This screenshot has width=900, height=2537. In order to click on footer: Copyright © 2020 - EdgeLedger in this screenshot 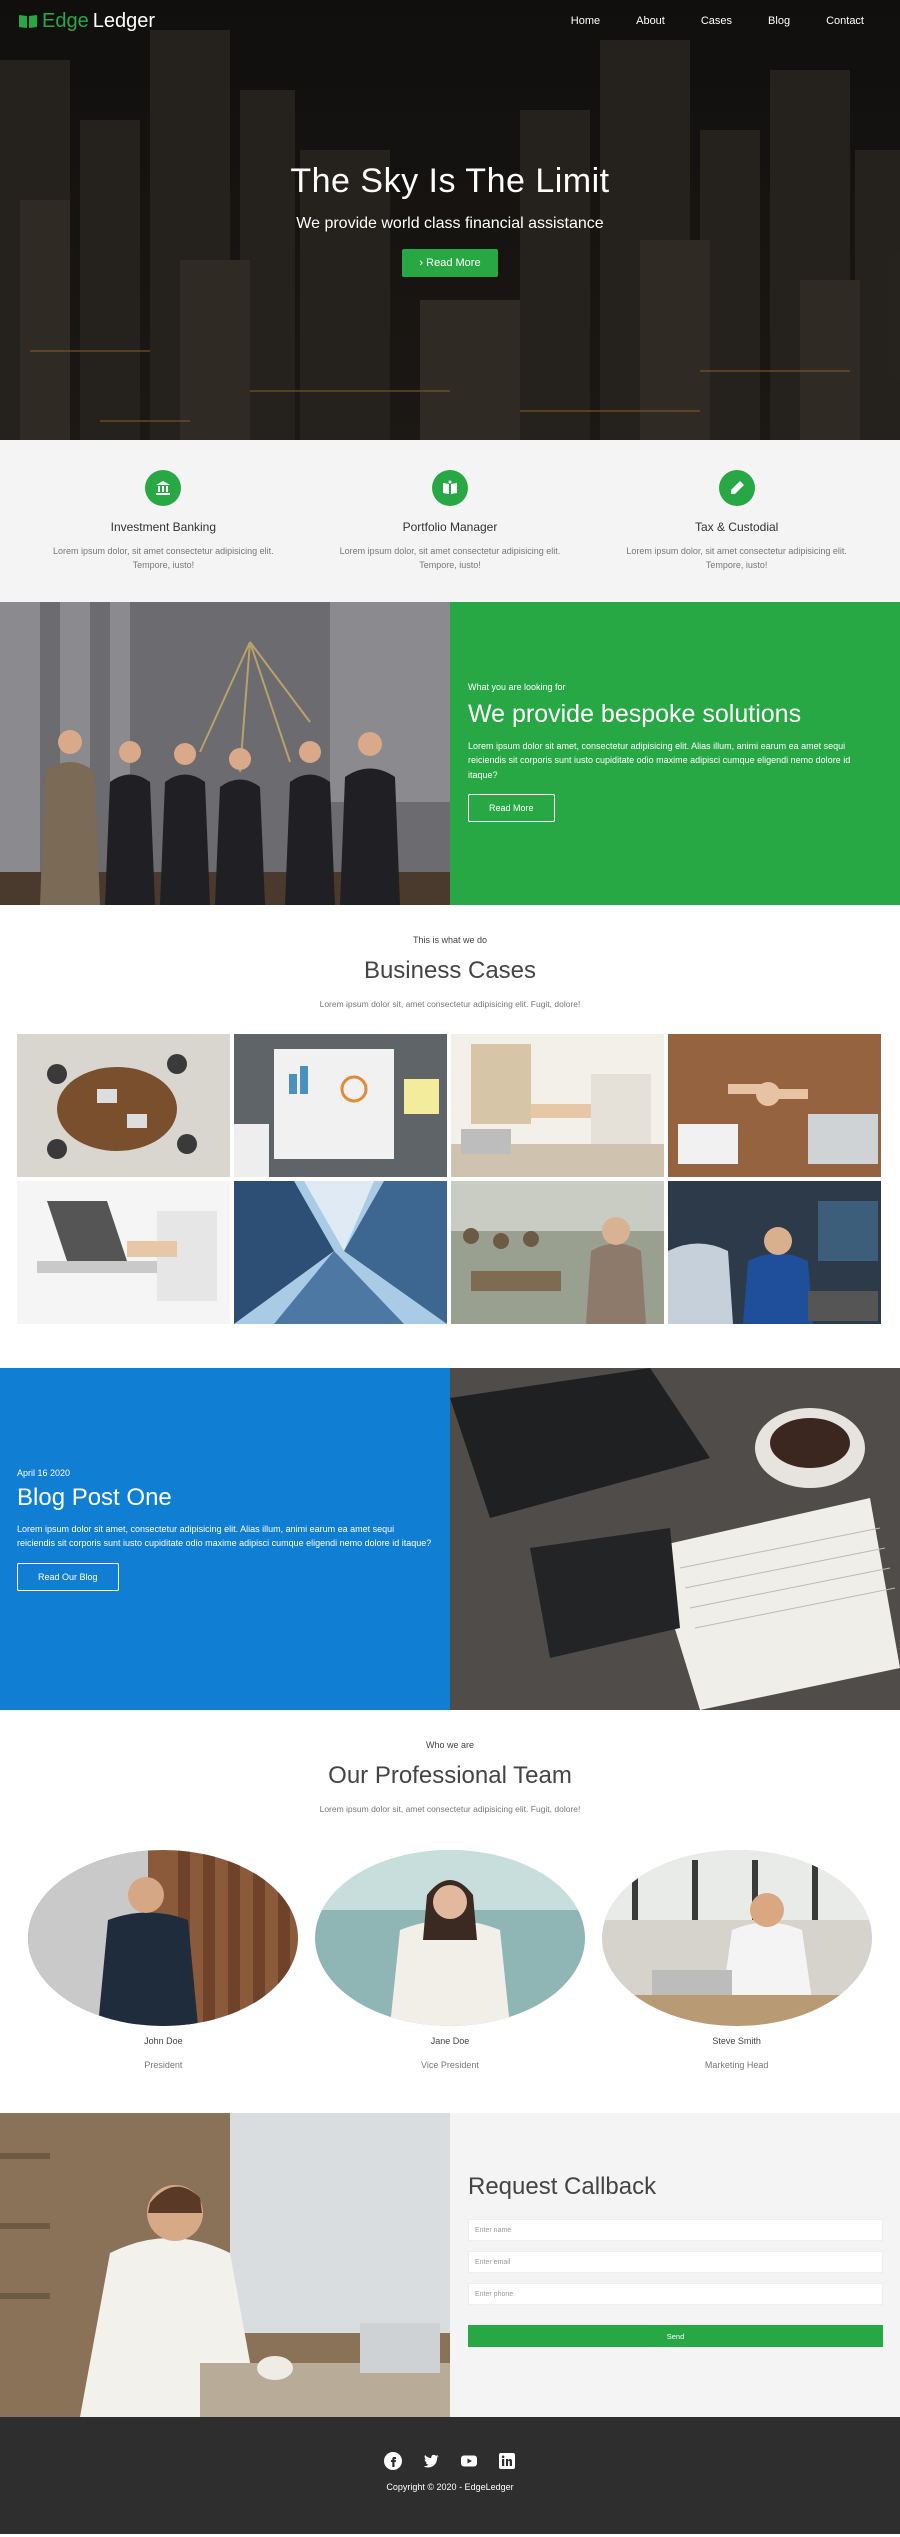, I will do `click(450, 2475)`.